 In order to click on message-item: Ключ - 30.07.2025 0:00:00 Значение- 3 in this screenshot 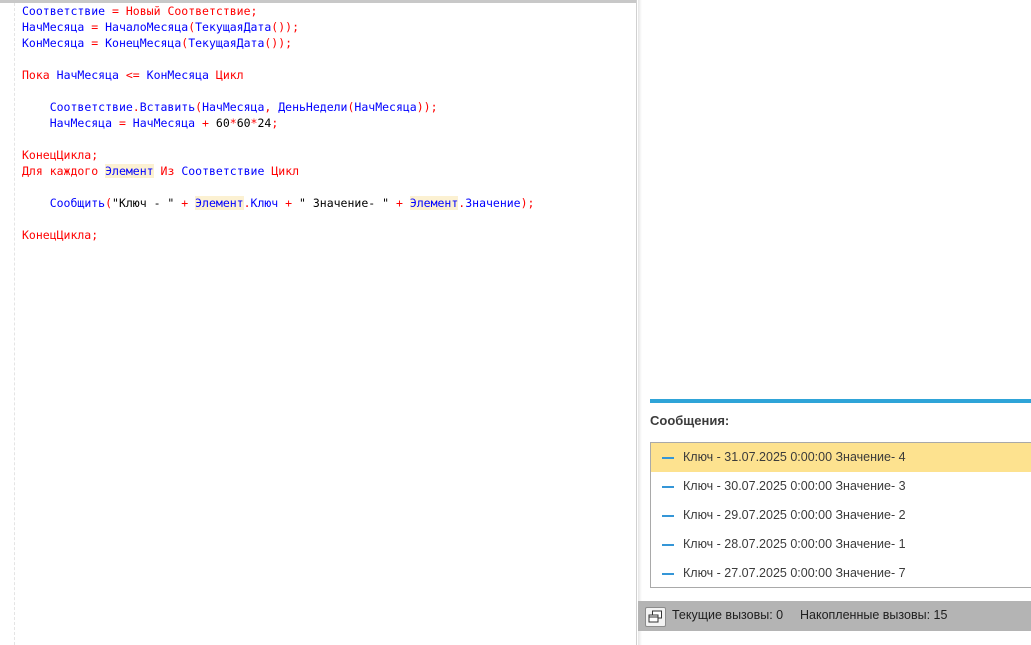, I will do `click(841, 486)`.